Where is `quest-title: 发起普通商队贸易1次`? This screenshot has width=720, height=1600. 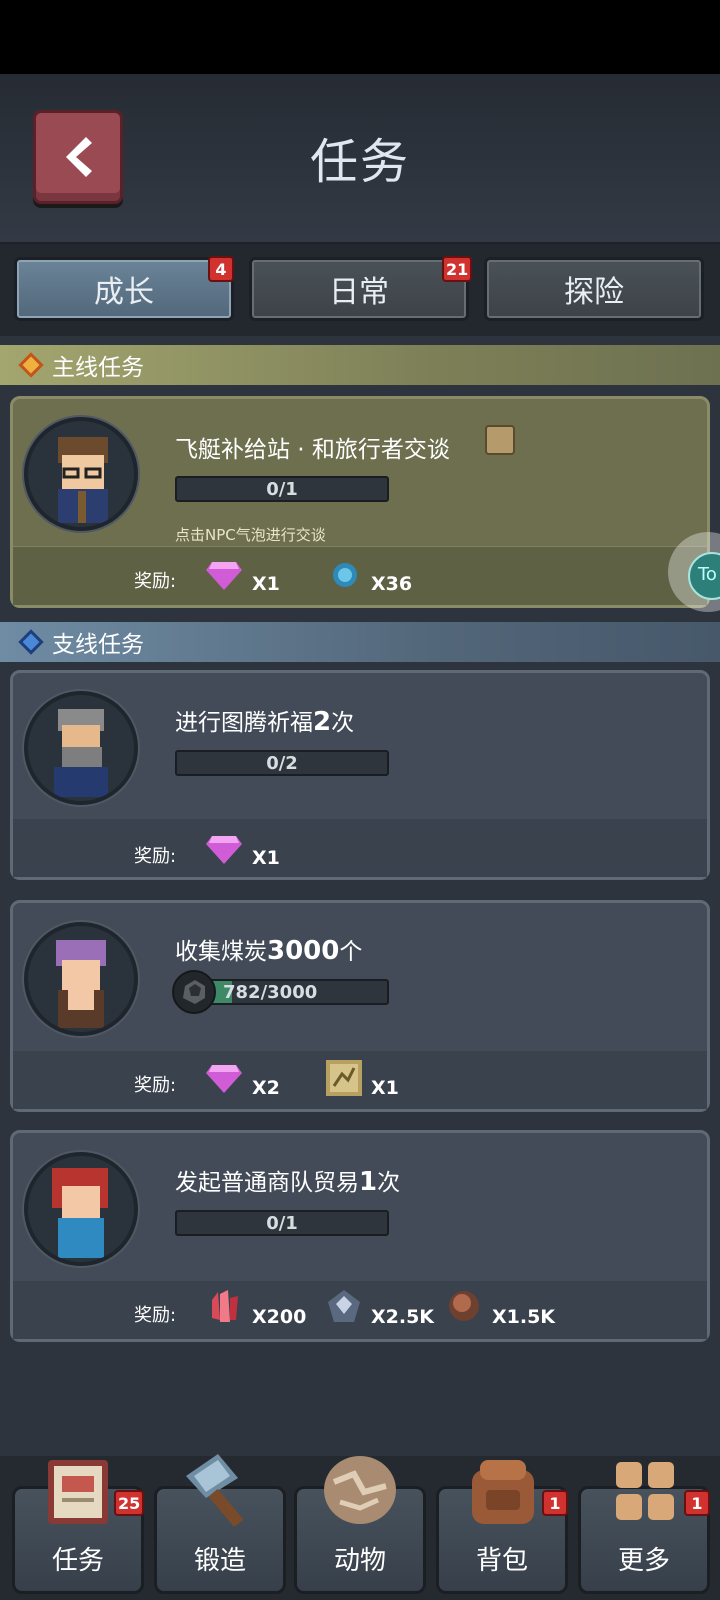 quest-title: 发起普通商队贸易1次 is located at coordinates (287, 1180).